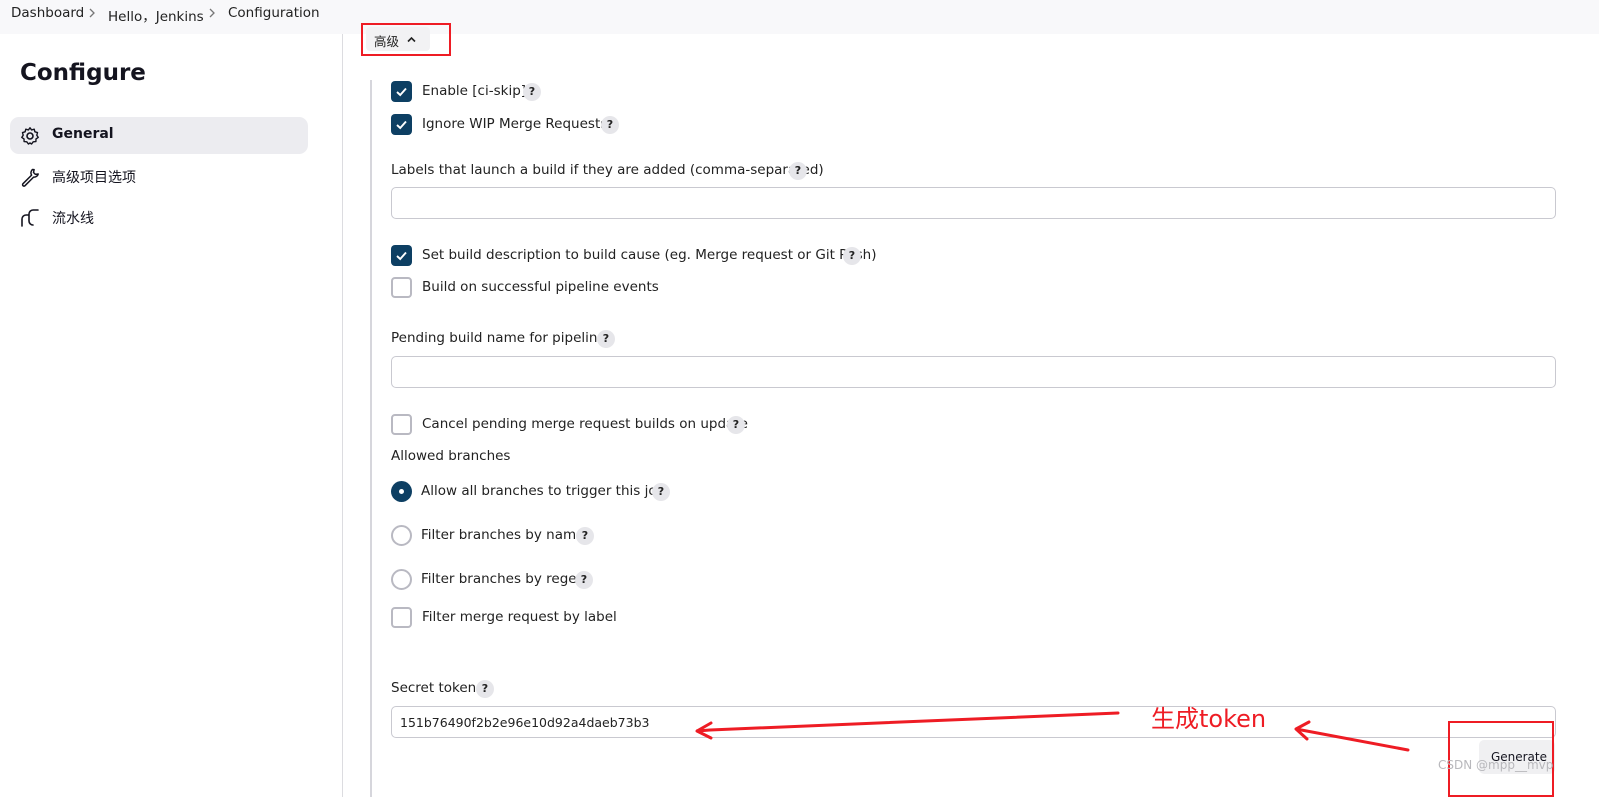  What do you see at coordinates (434, 688) in the screenshot?
I see `secret-token-label: Secret token` at bounding box center [434, 688].